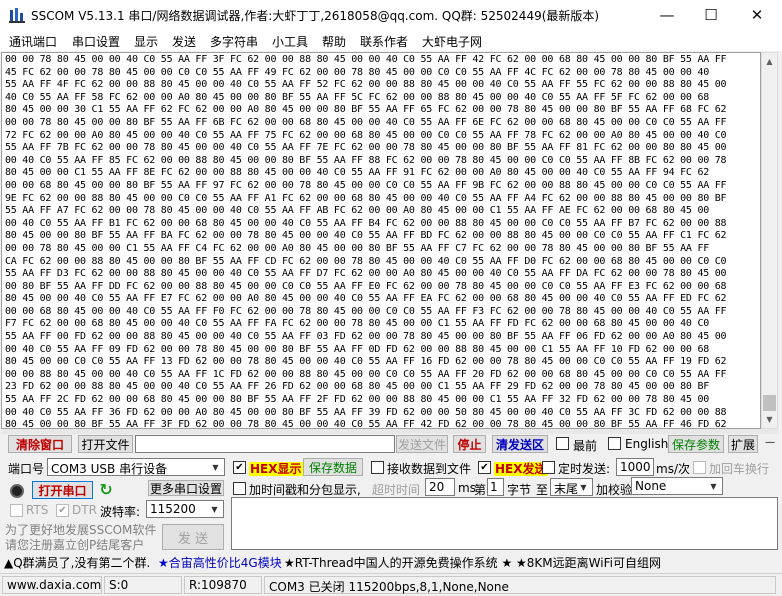 This screenshot has height=596, width=782. What do you see at coordinates (585, 446) in the screenshot?
I see `frontmost-label: 最前` at bounding box center [585, 446].